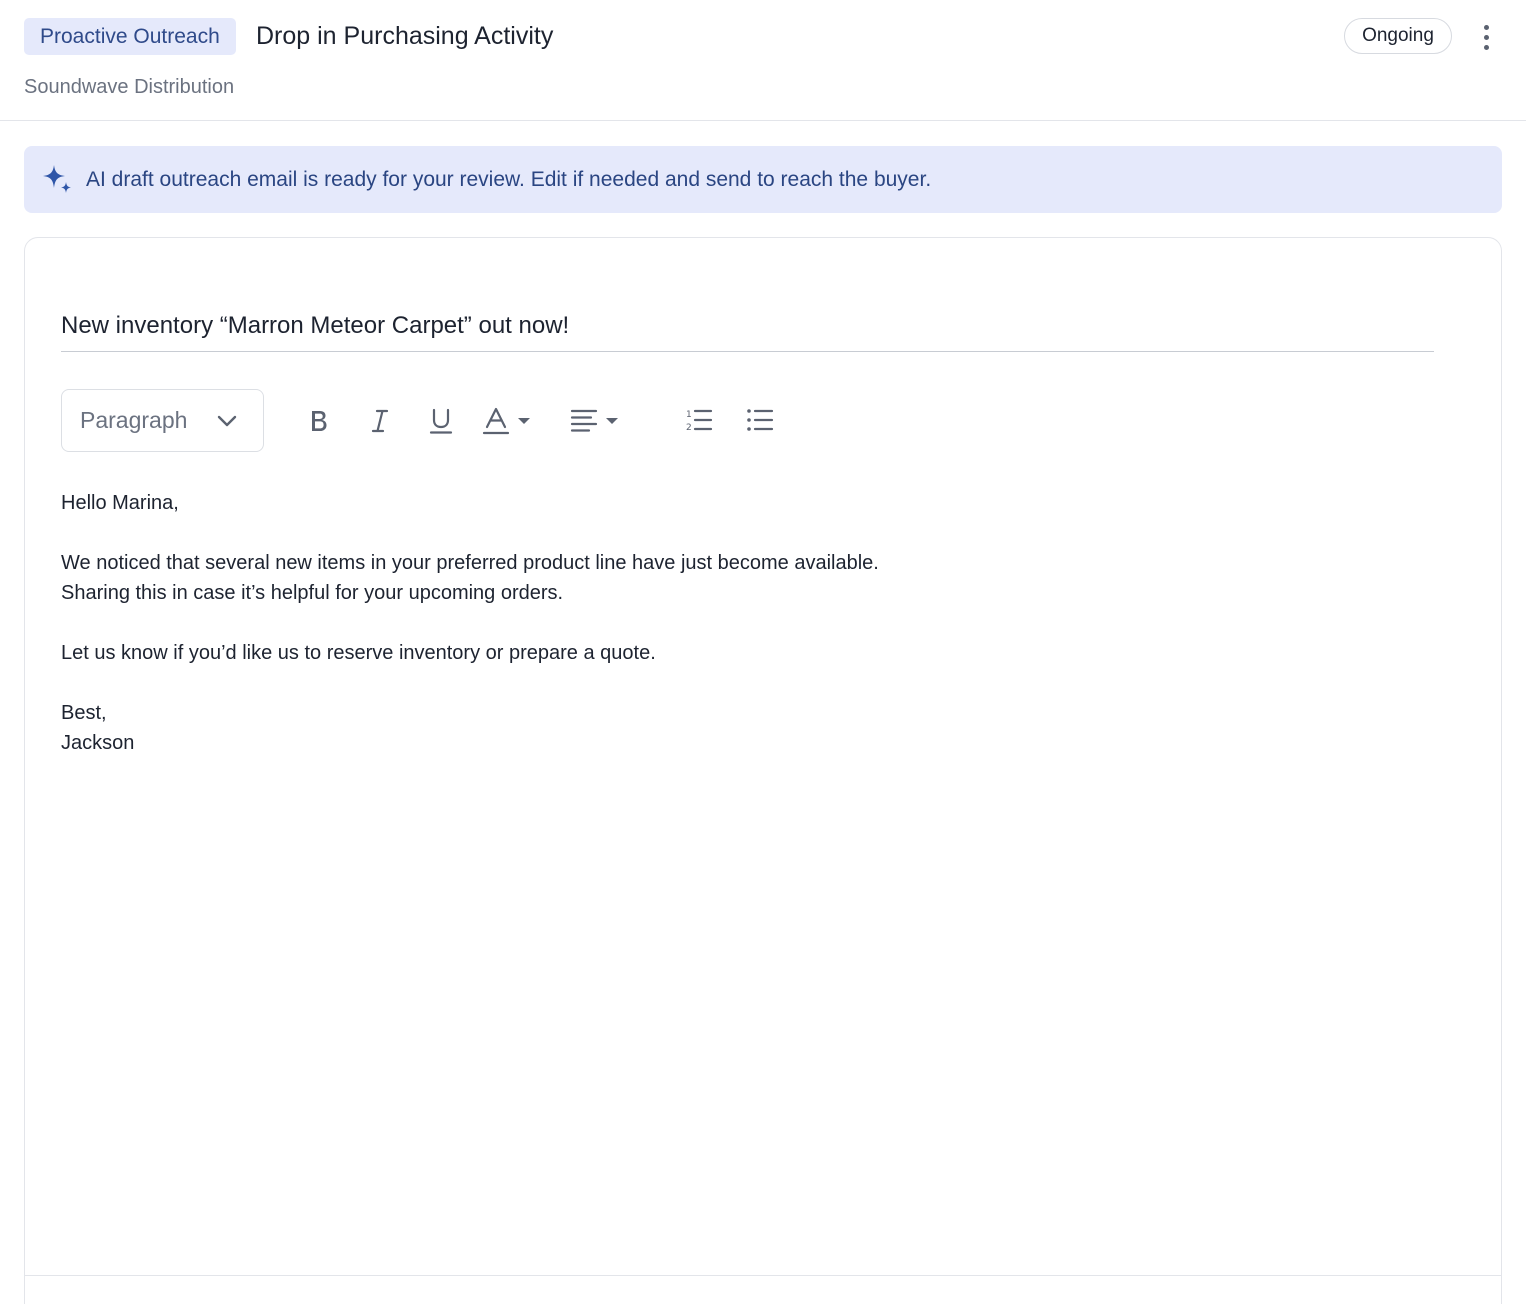 This screenshot has height=1304, width=1526. Describe the element at coordinates (129, 87) in the screenshot. I see `company-name: Soundwave Distribution` at that location.